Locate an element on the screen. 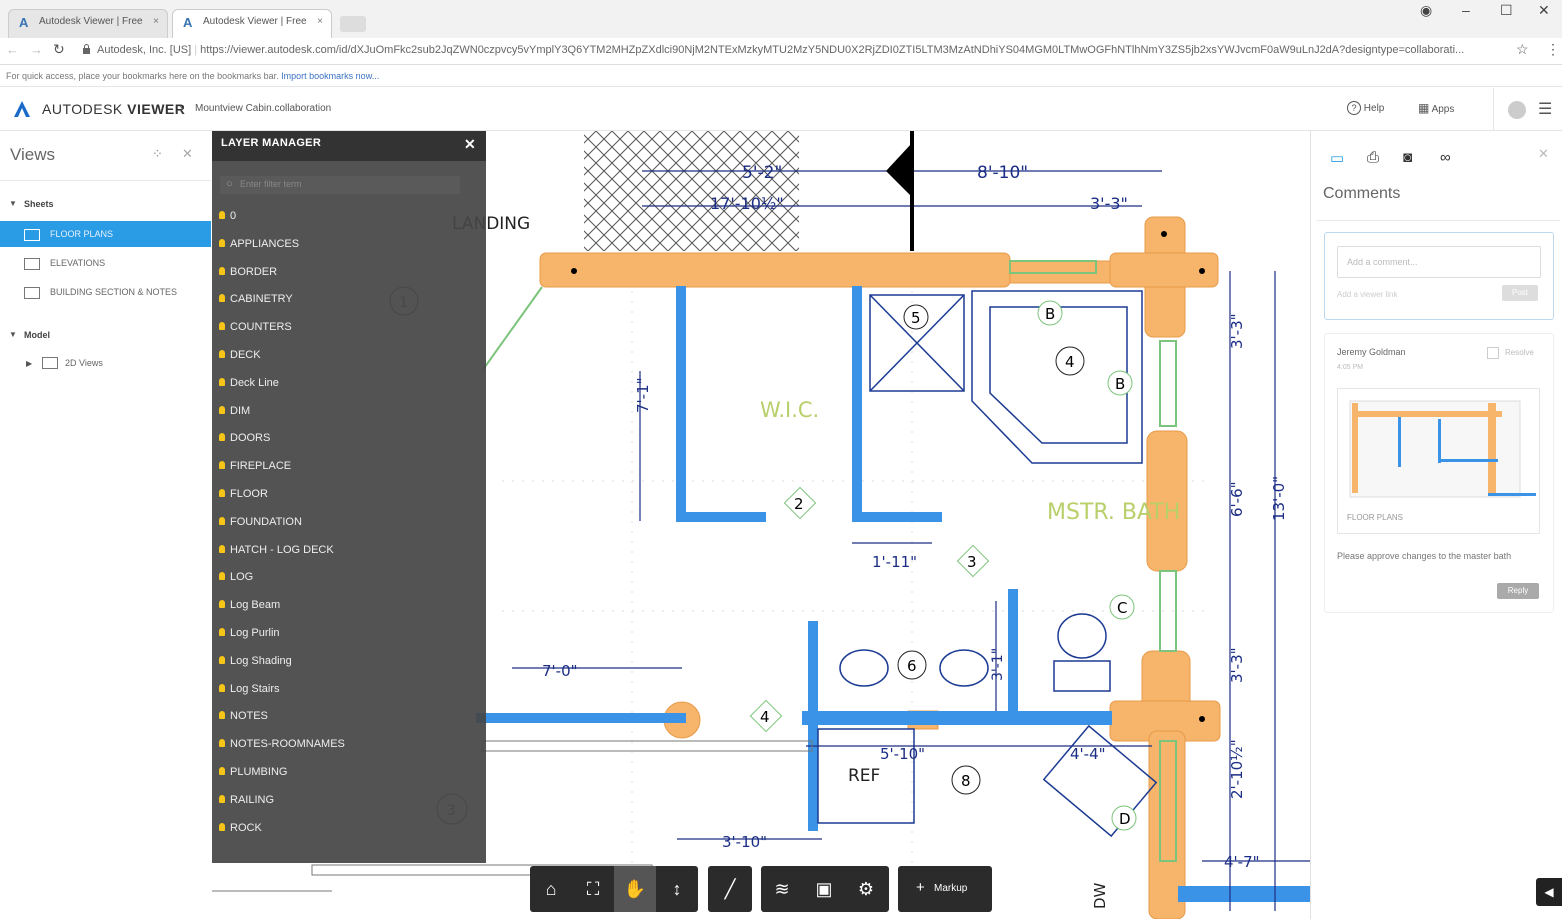 The height and width of the screenshot is (919, 1562). browser-tab: A Autodesk Viewer | Free × is located at coordinates (88, 23).